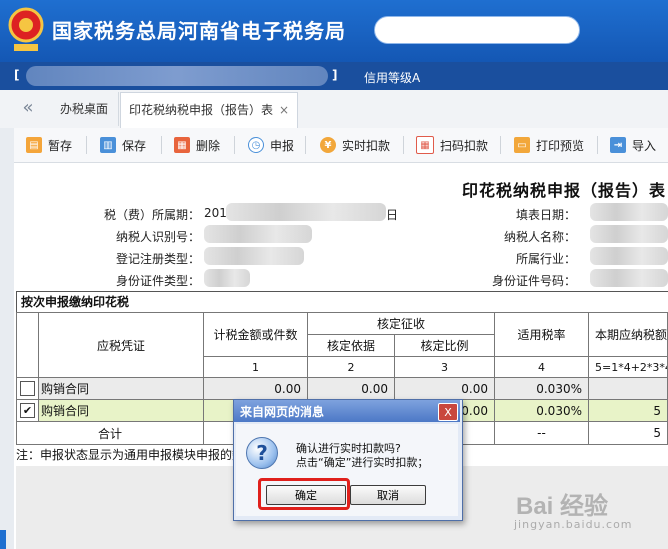 Image resolution: width=668 pixels, height=549 pixels. I want to click on save-button: ▥ 保存, so click(123, 145).